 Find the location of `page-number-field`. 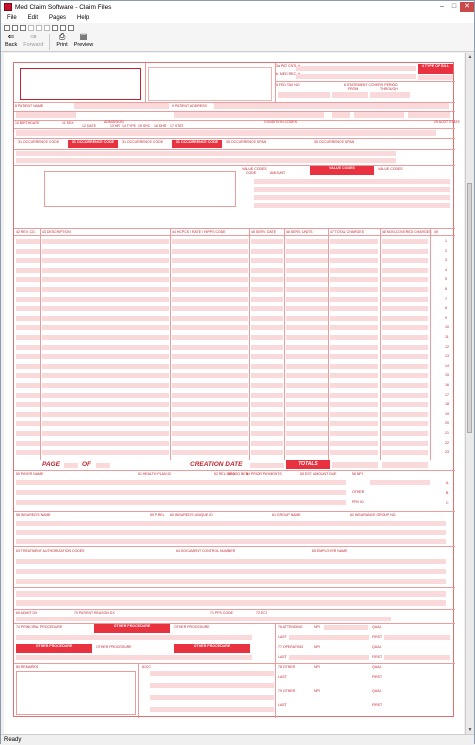

page-number-field is located at coordinates (71, 465).